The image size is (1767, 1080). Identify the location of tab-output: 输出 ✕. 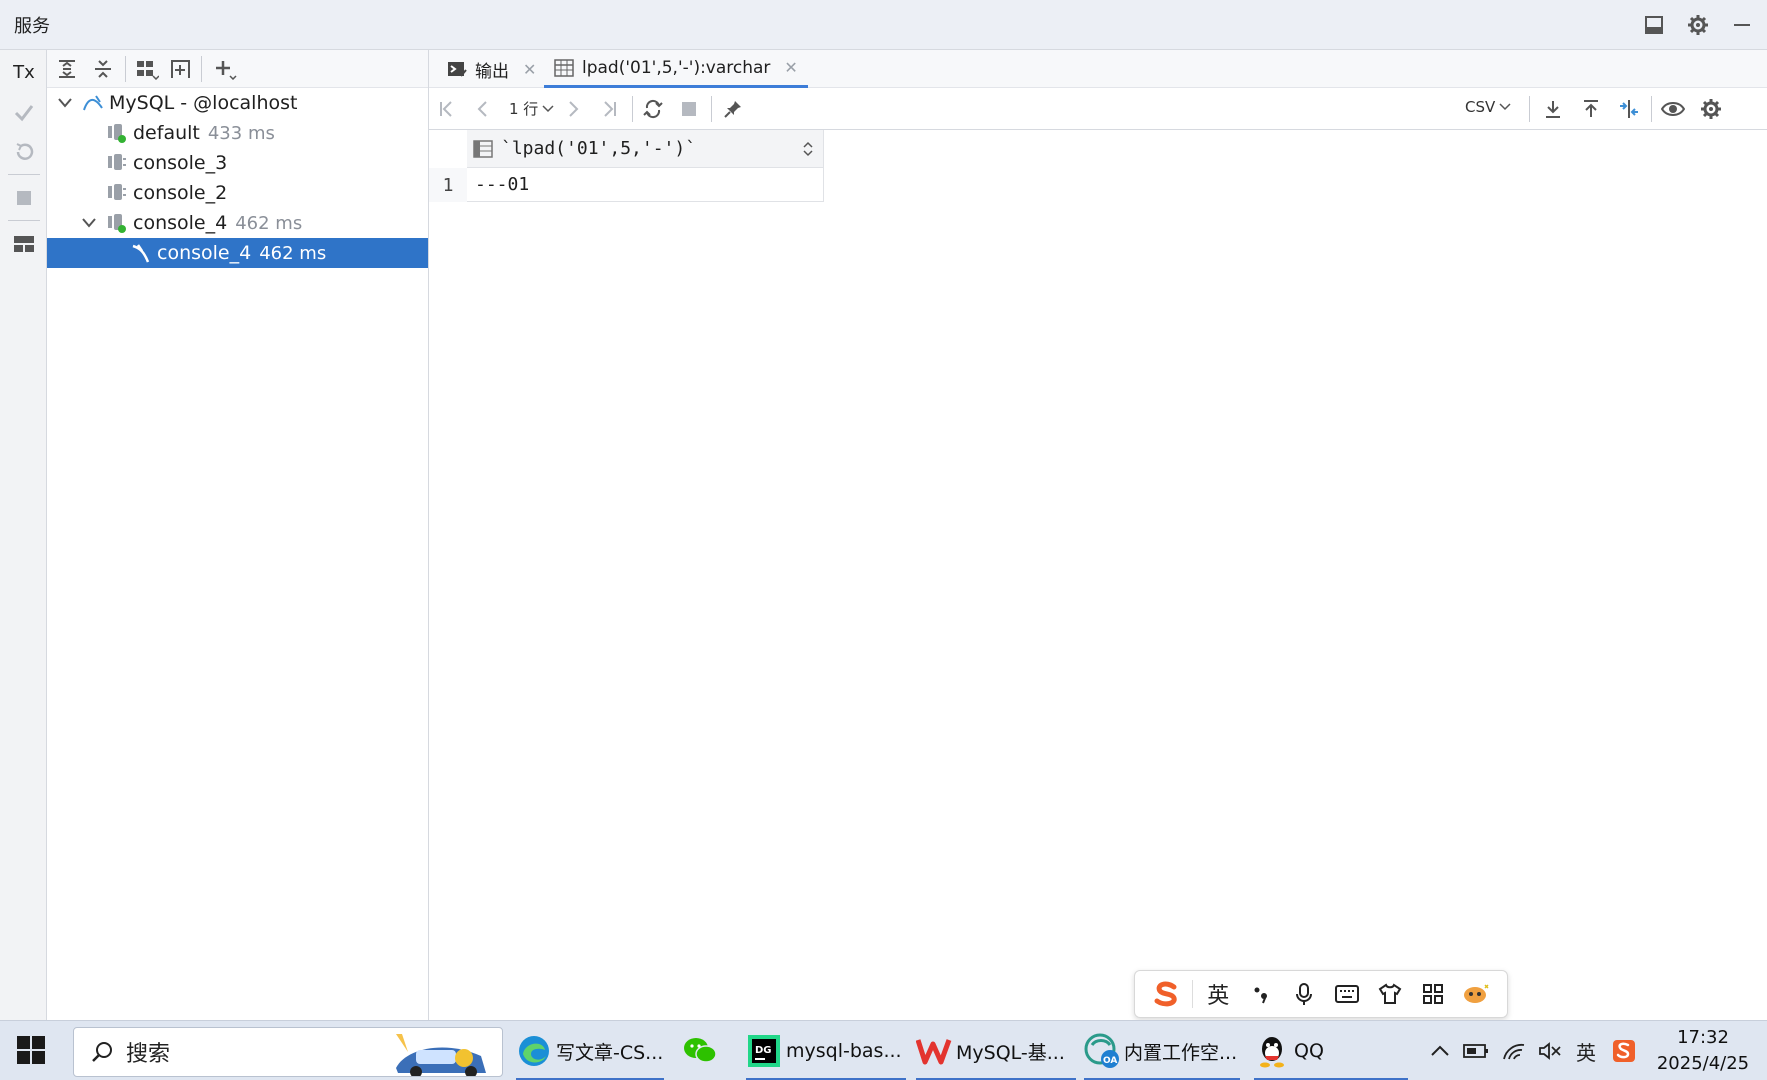
(491, 69).